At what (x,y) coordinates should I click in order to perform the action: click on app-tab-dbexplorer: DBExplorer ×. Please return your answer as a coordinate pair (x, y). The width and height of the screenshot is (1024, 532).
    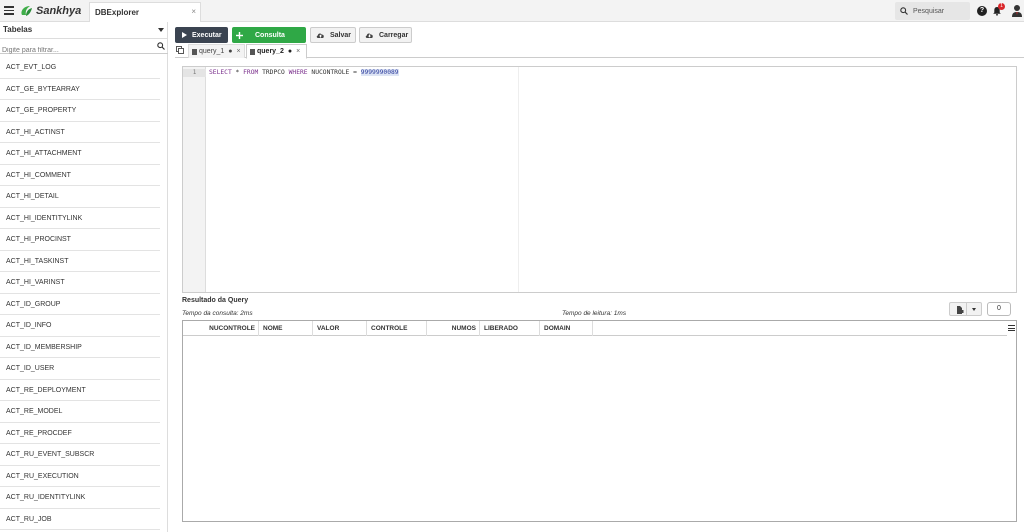
    Looking at the image, I should click on (145, 12).